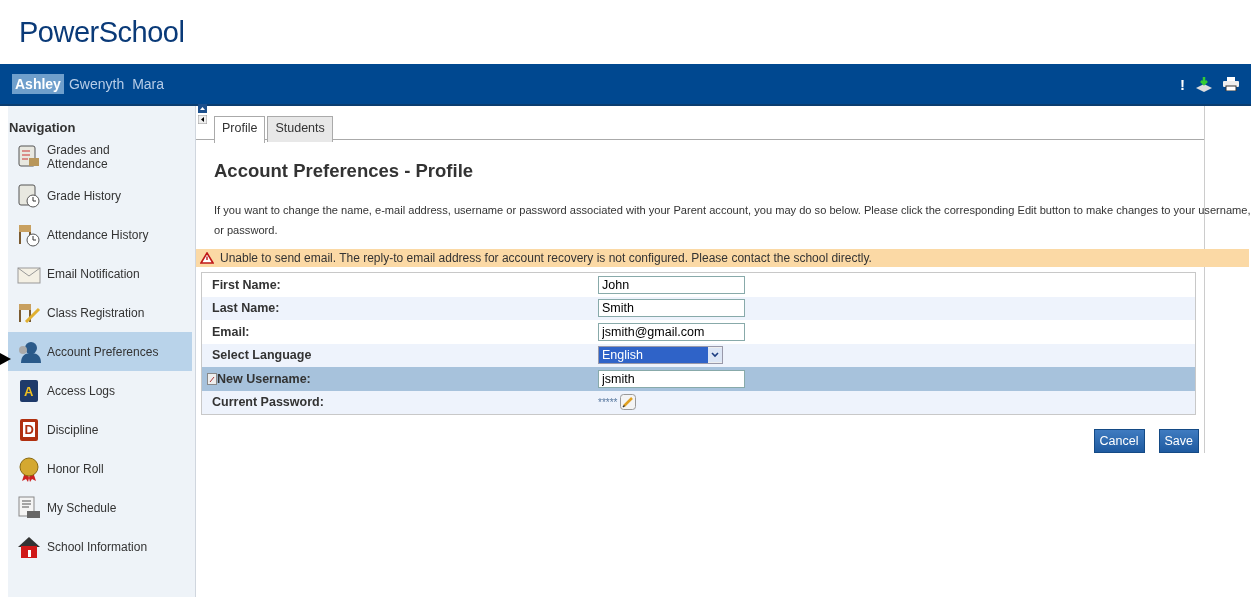 This screenshot has height=597, width=1251. What do you see at coordinates (212, 378) in the screenshot?
I see `edit-marker-icon` at bounding box center [212, 378].